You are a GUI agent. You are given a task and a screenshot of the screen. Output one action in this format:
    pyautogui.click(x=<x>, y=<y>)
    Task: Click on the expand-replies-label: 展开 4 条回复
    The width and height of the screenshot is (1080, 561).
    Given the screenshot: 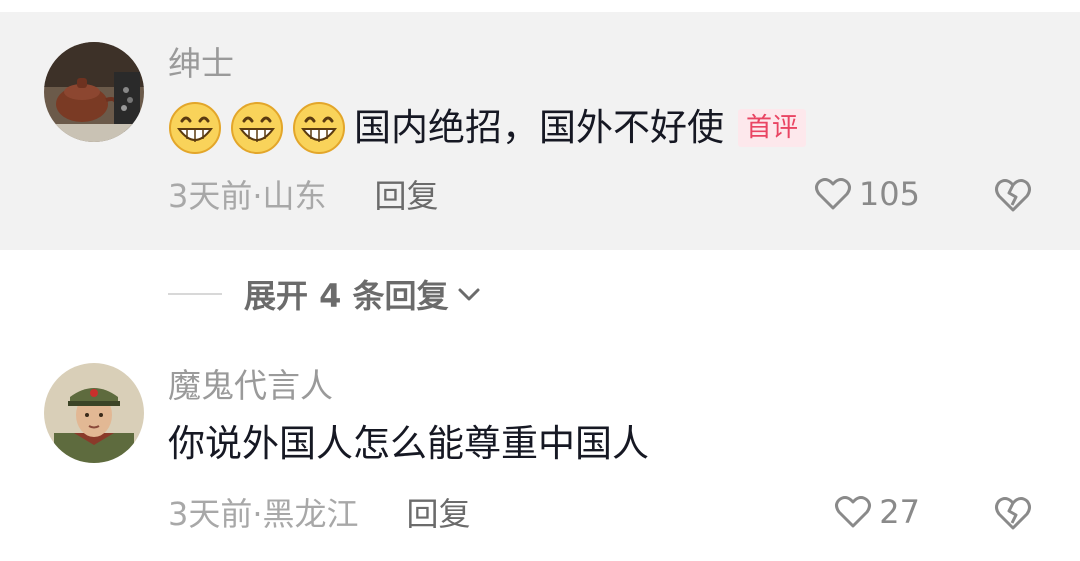 What is the action you would take?
    pyautogui.click(x=346, y=296)
    